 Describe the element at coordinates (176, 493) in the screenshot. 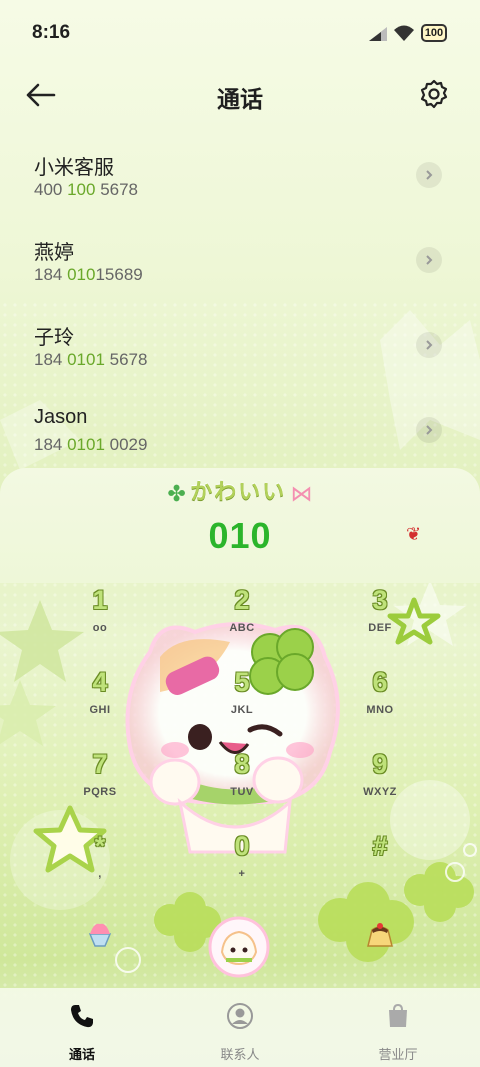

I see `clover-icon: ✤` at that location.